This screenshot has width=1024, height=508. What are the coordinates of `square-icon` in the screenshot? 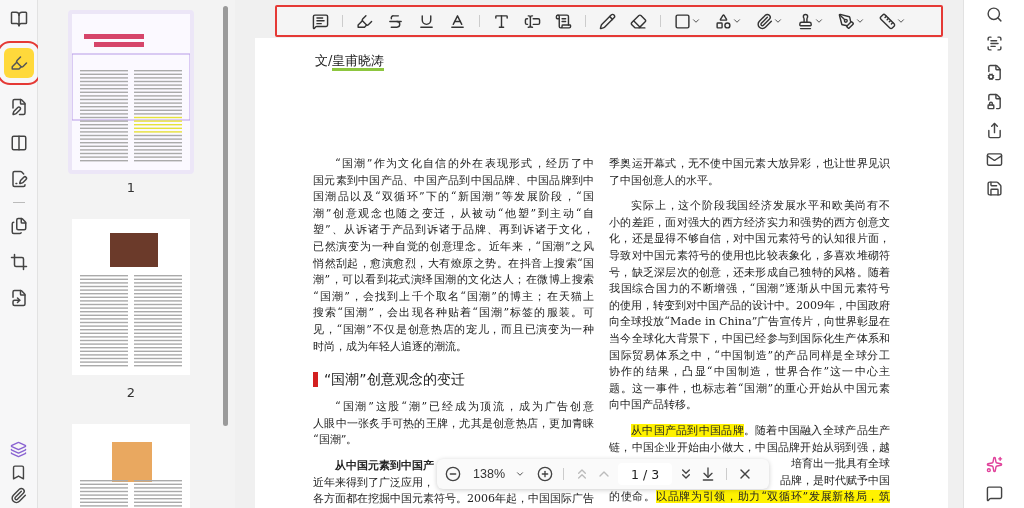 It's located at (683, 21).